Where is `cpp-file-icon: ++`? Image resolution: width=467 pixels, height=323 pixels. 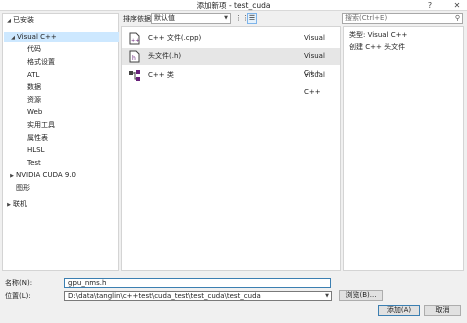 cpp-file-icon: ++ is located at coordinates (134, 38).